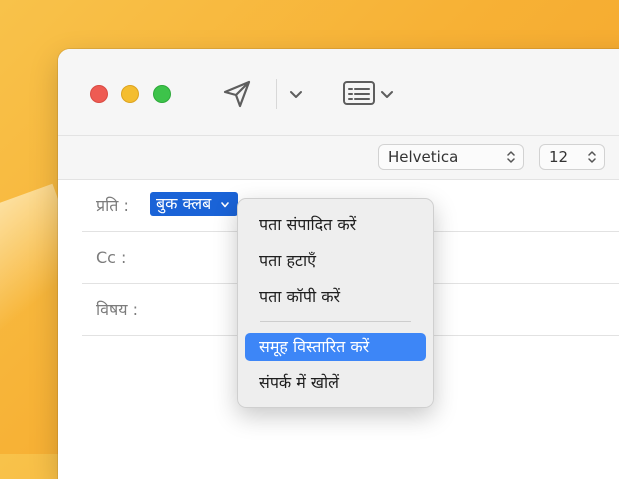 The image size is (619, 479). I want to click on format-bar: Helvetica 12, so click(338, 158).